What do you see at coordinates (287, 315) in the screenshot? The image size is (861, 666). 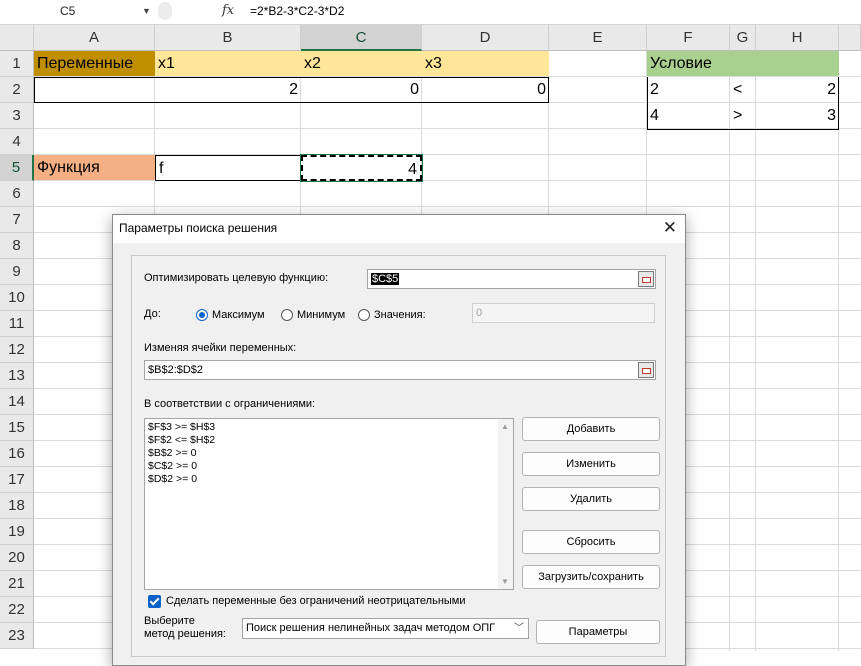 I see `radio-min` at bounding box center [287, 315].